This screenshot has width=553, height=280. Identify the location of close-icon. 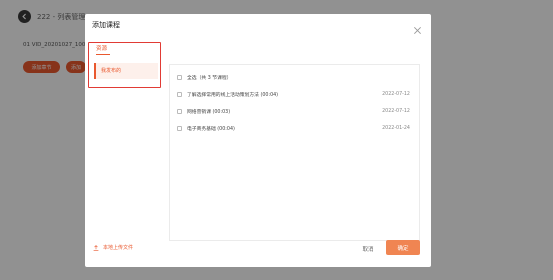
(417, 30).